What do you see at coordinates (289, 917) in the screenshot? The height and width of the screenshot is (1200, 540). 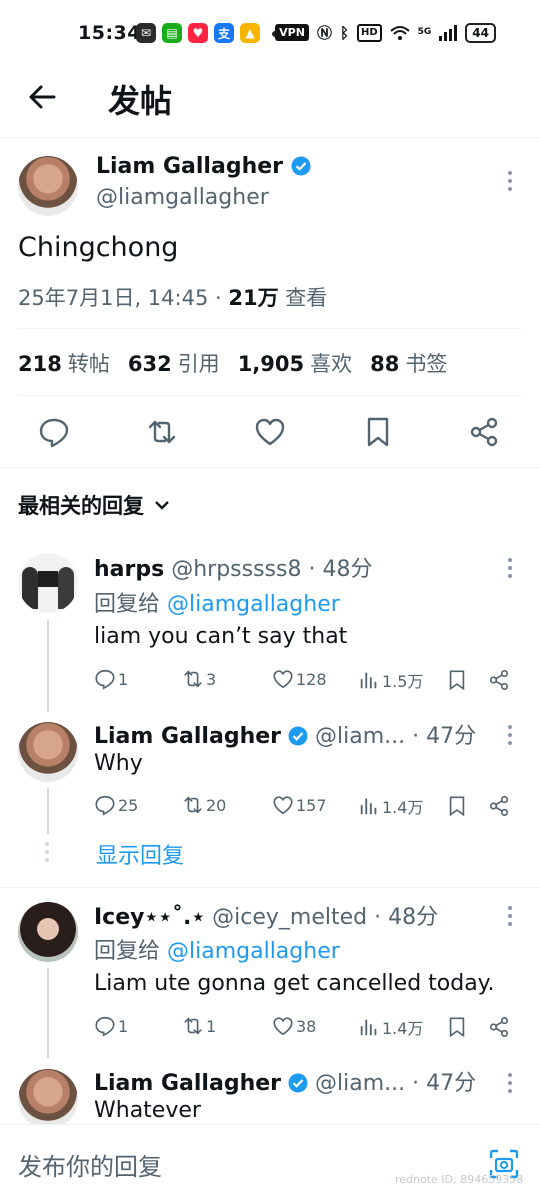 I see `reply-author-handle: @icey_melted` at bounding box center [289, 917].